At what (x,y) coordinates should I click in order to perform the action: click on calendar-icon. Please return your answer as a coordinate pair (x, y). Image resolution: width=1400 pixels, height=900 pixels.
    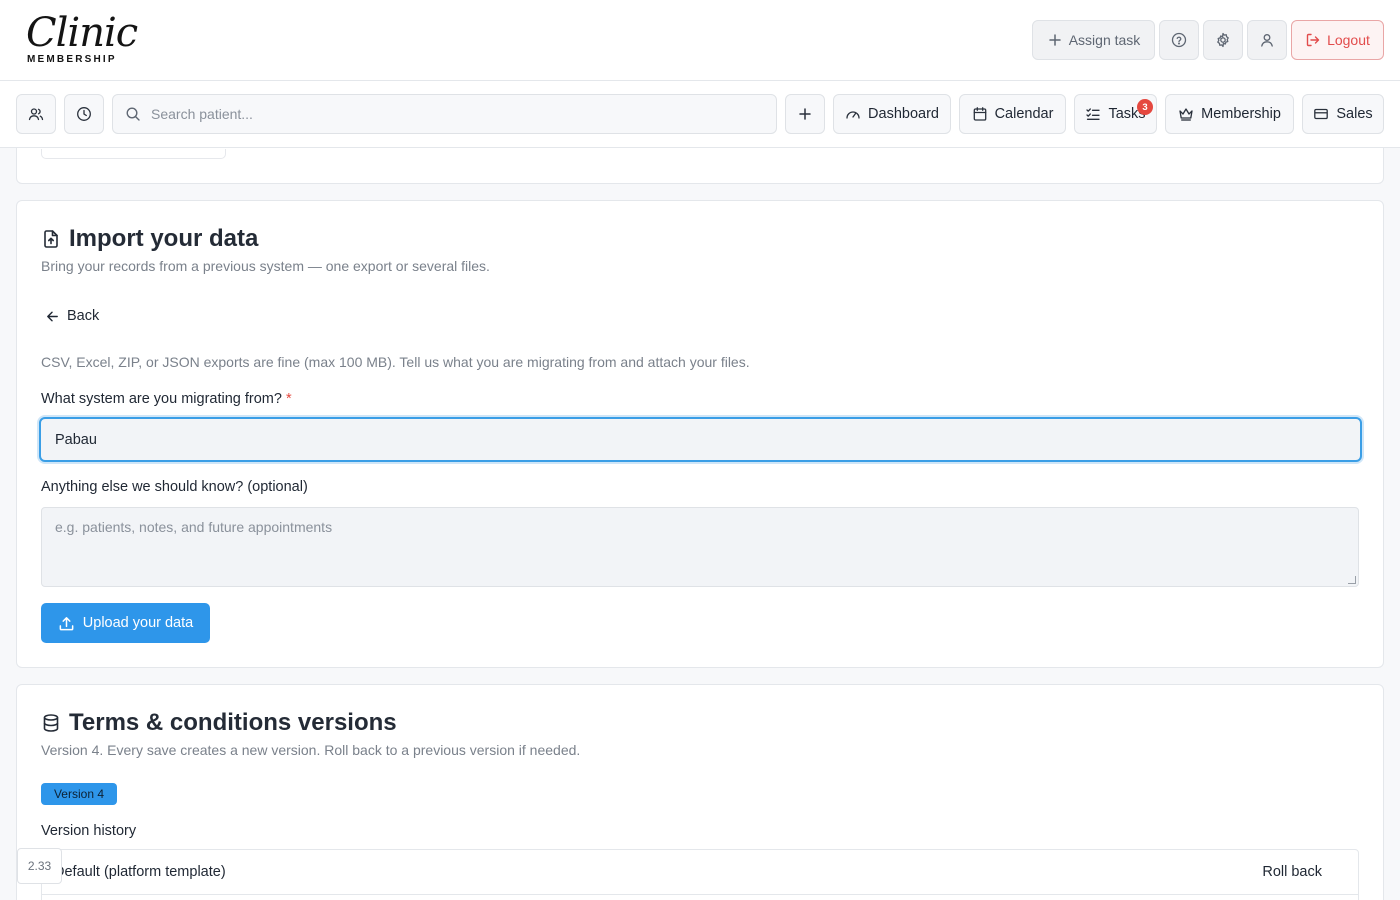
    Looking at the image, I should click on (979, 114).